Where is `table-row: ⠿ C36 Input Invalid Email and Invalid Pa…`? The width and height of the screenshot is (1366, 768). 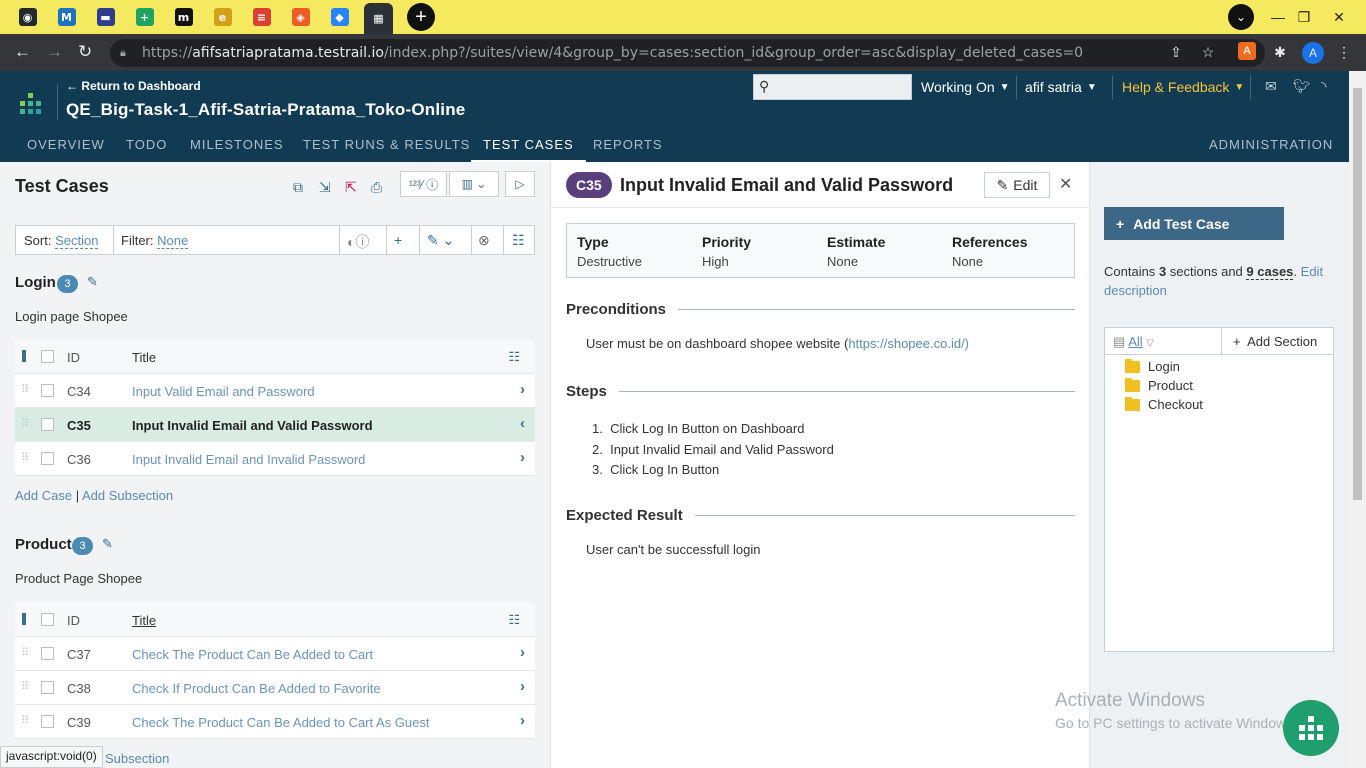 table-row: ⠿ C36 Input Invalid Email and Invalid Pa… is located at coordinates (275, 459).